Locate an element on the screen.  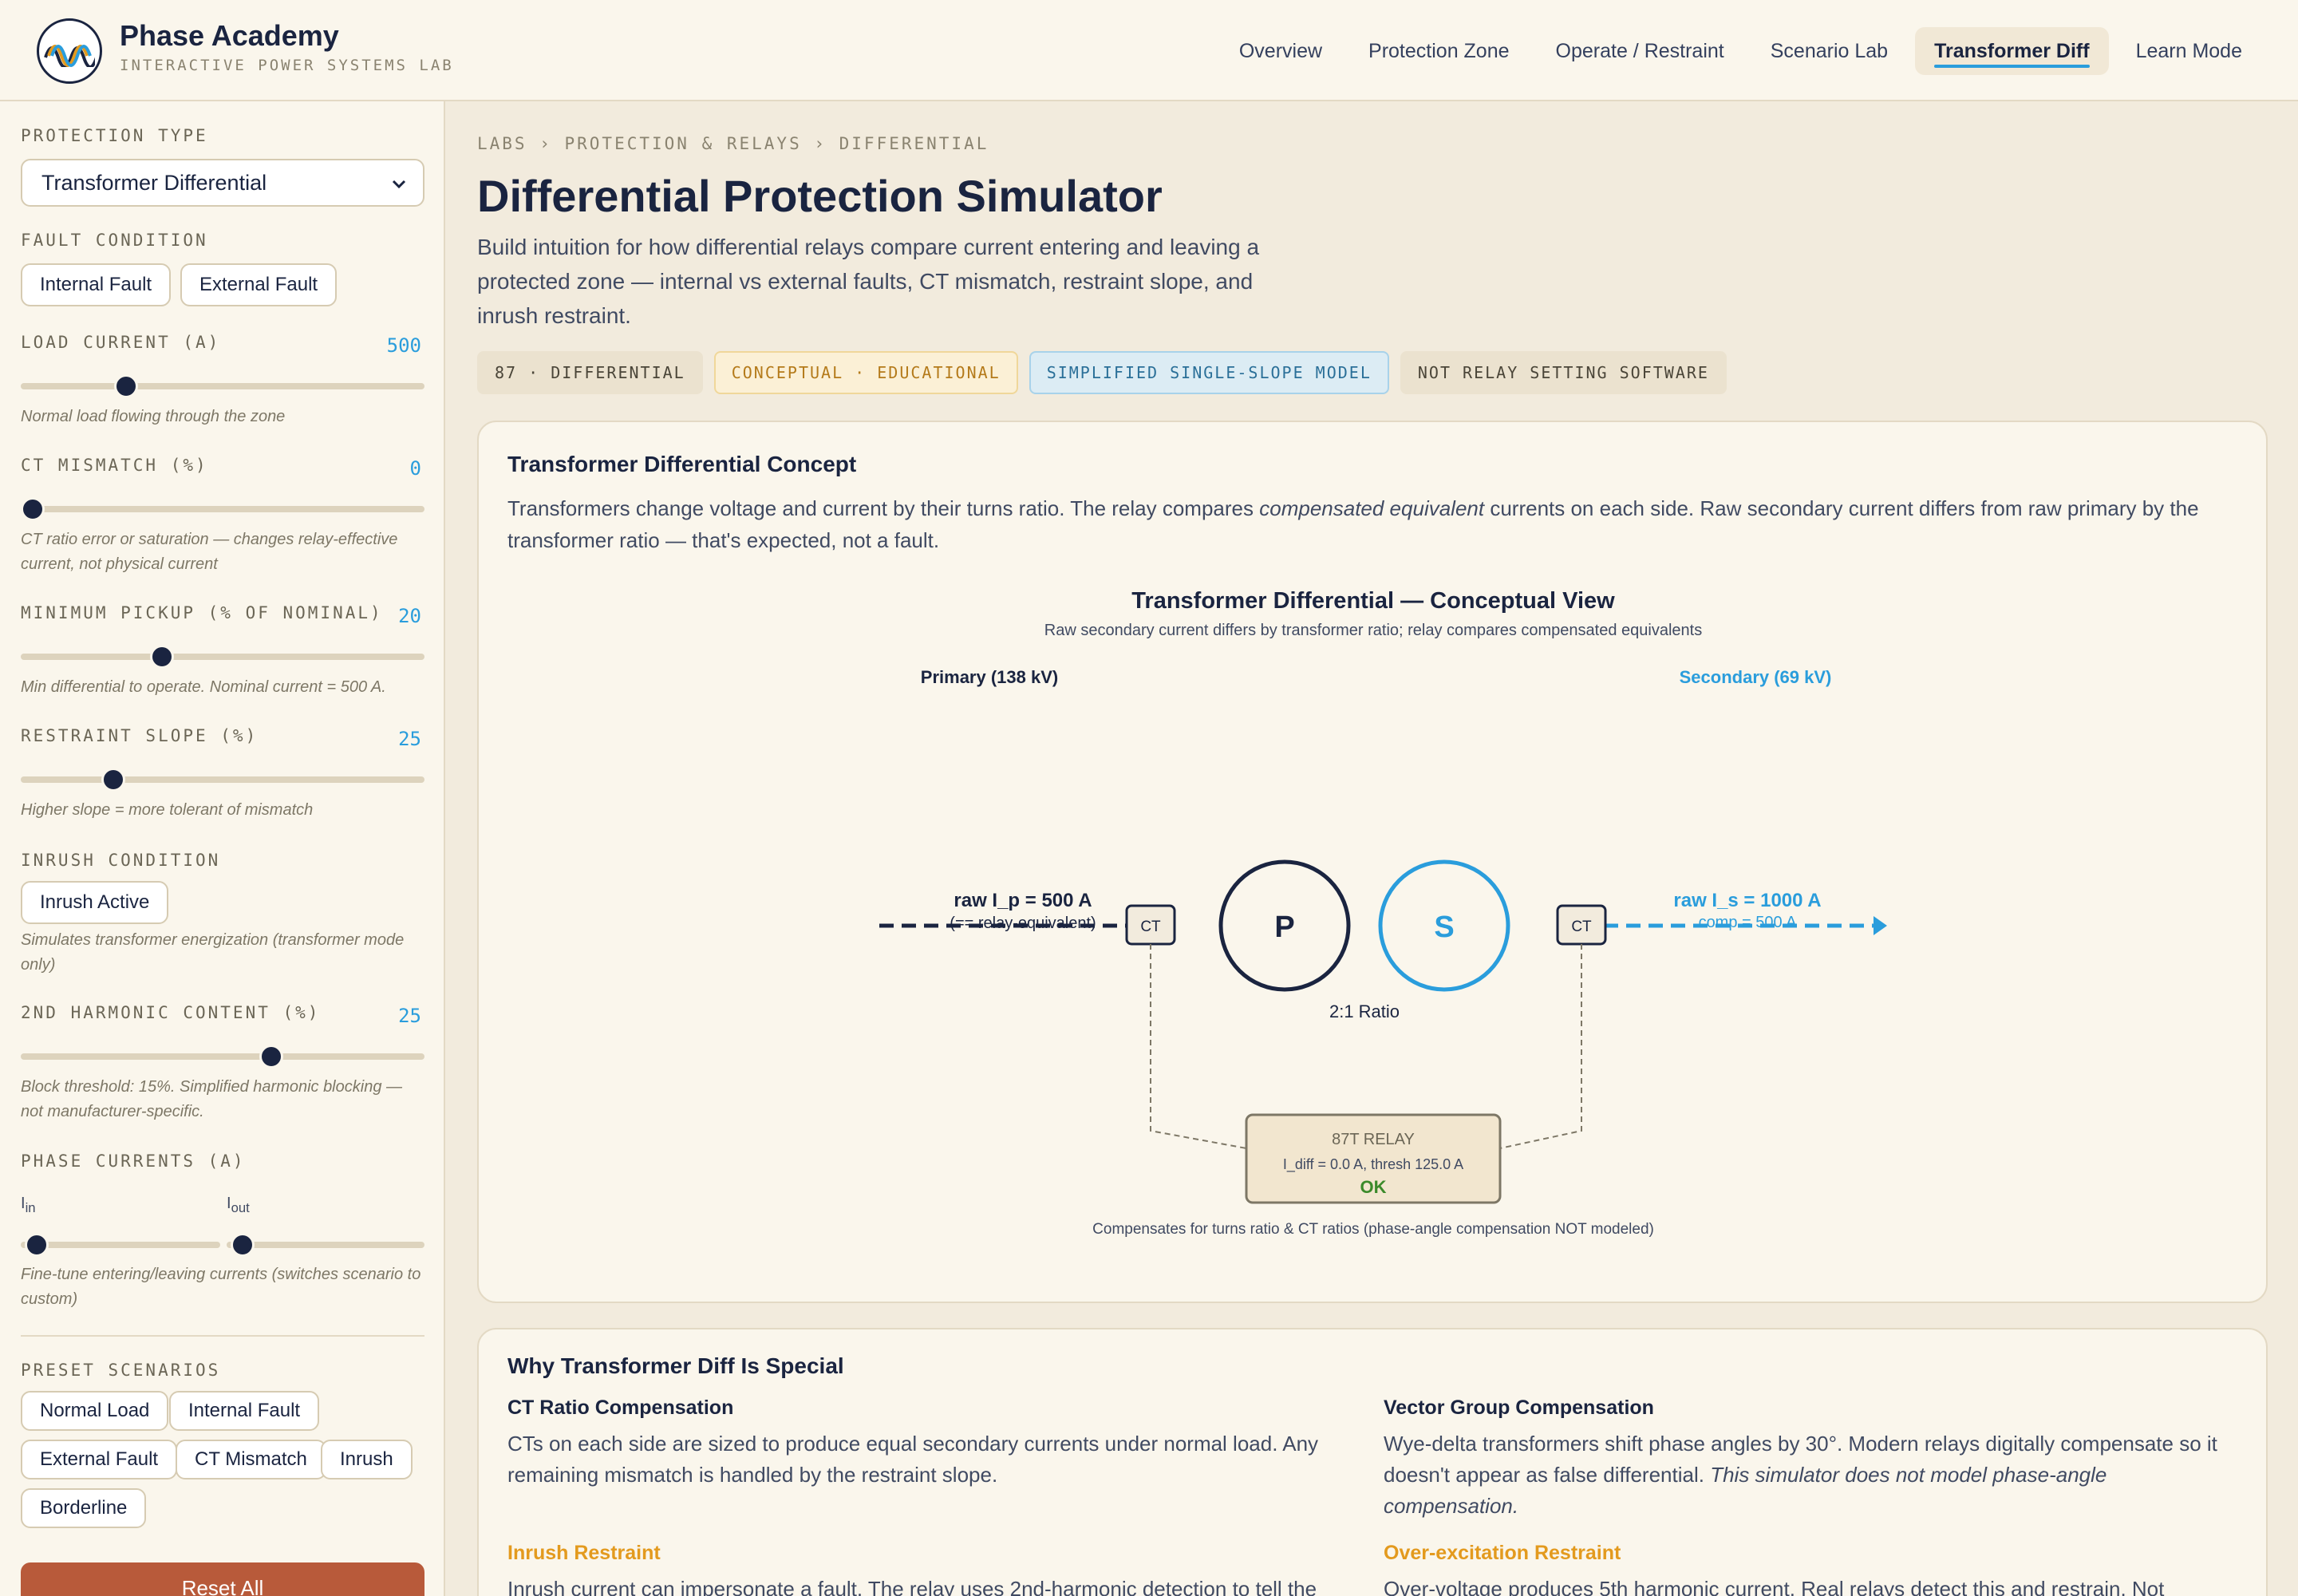
protection-type-select: Transformer Differential is located at coordinates (223, 183).